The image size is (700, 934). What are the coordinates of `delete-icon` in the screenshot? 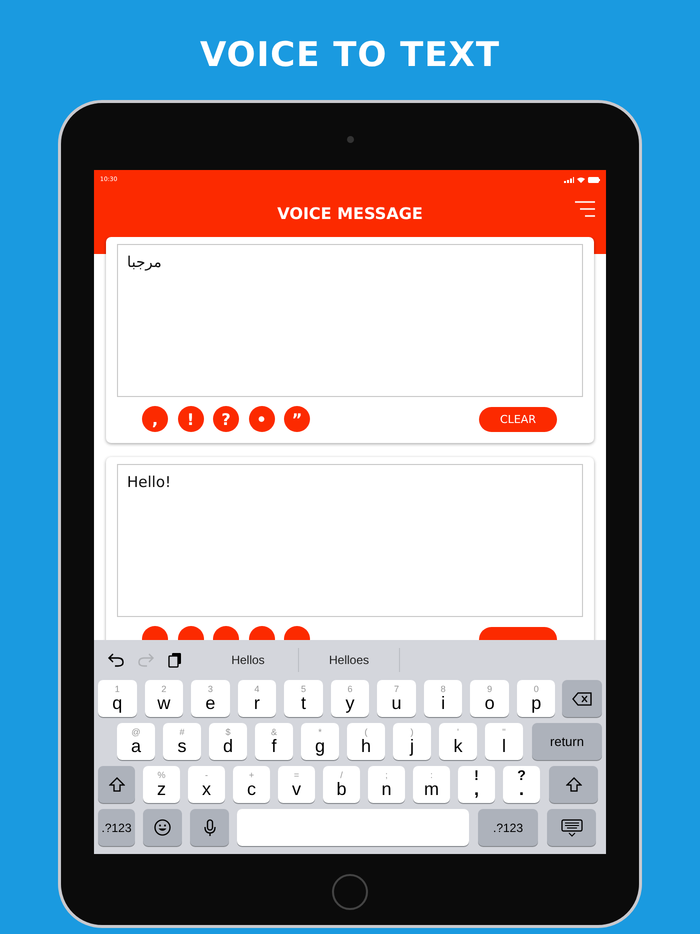 It's located at (582, 699).